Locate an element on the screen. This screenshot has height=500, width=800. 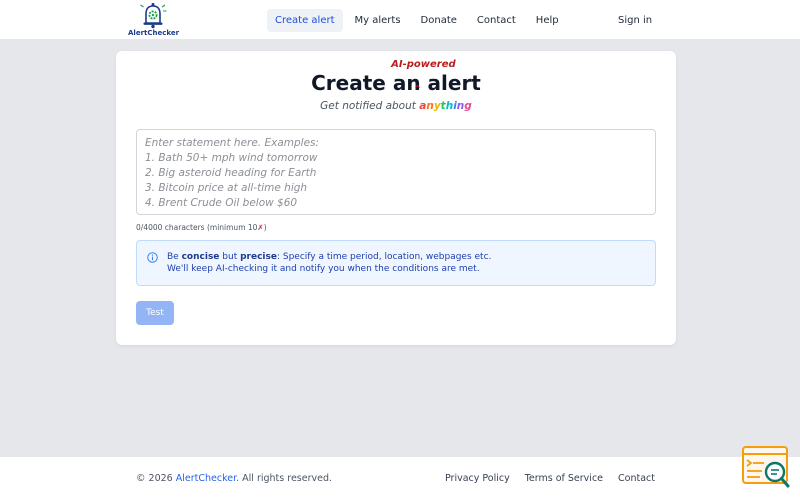
page-title: Create an alert AI-powered ^ is located at coordinates (396, 77).